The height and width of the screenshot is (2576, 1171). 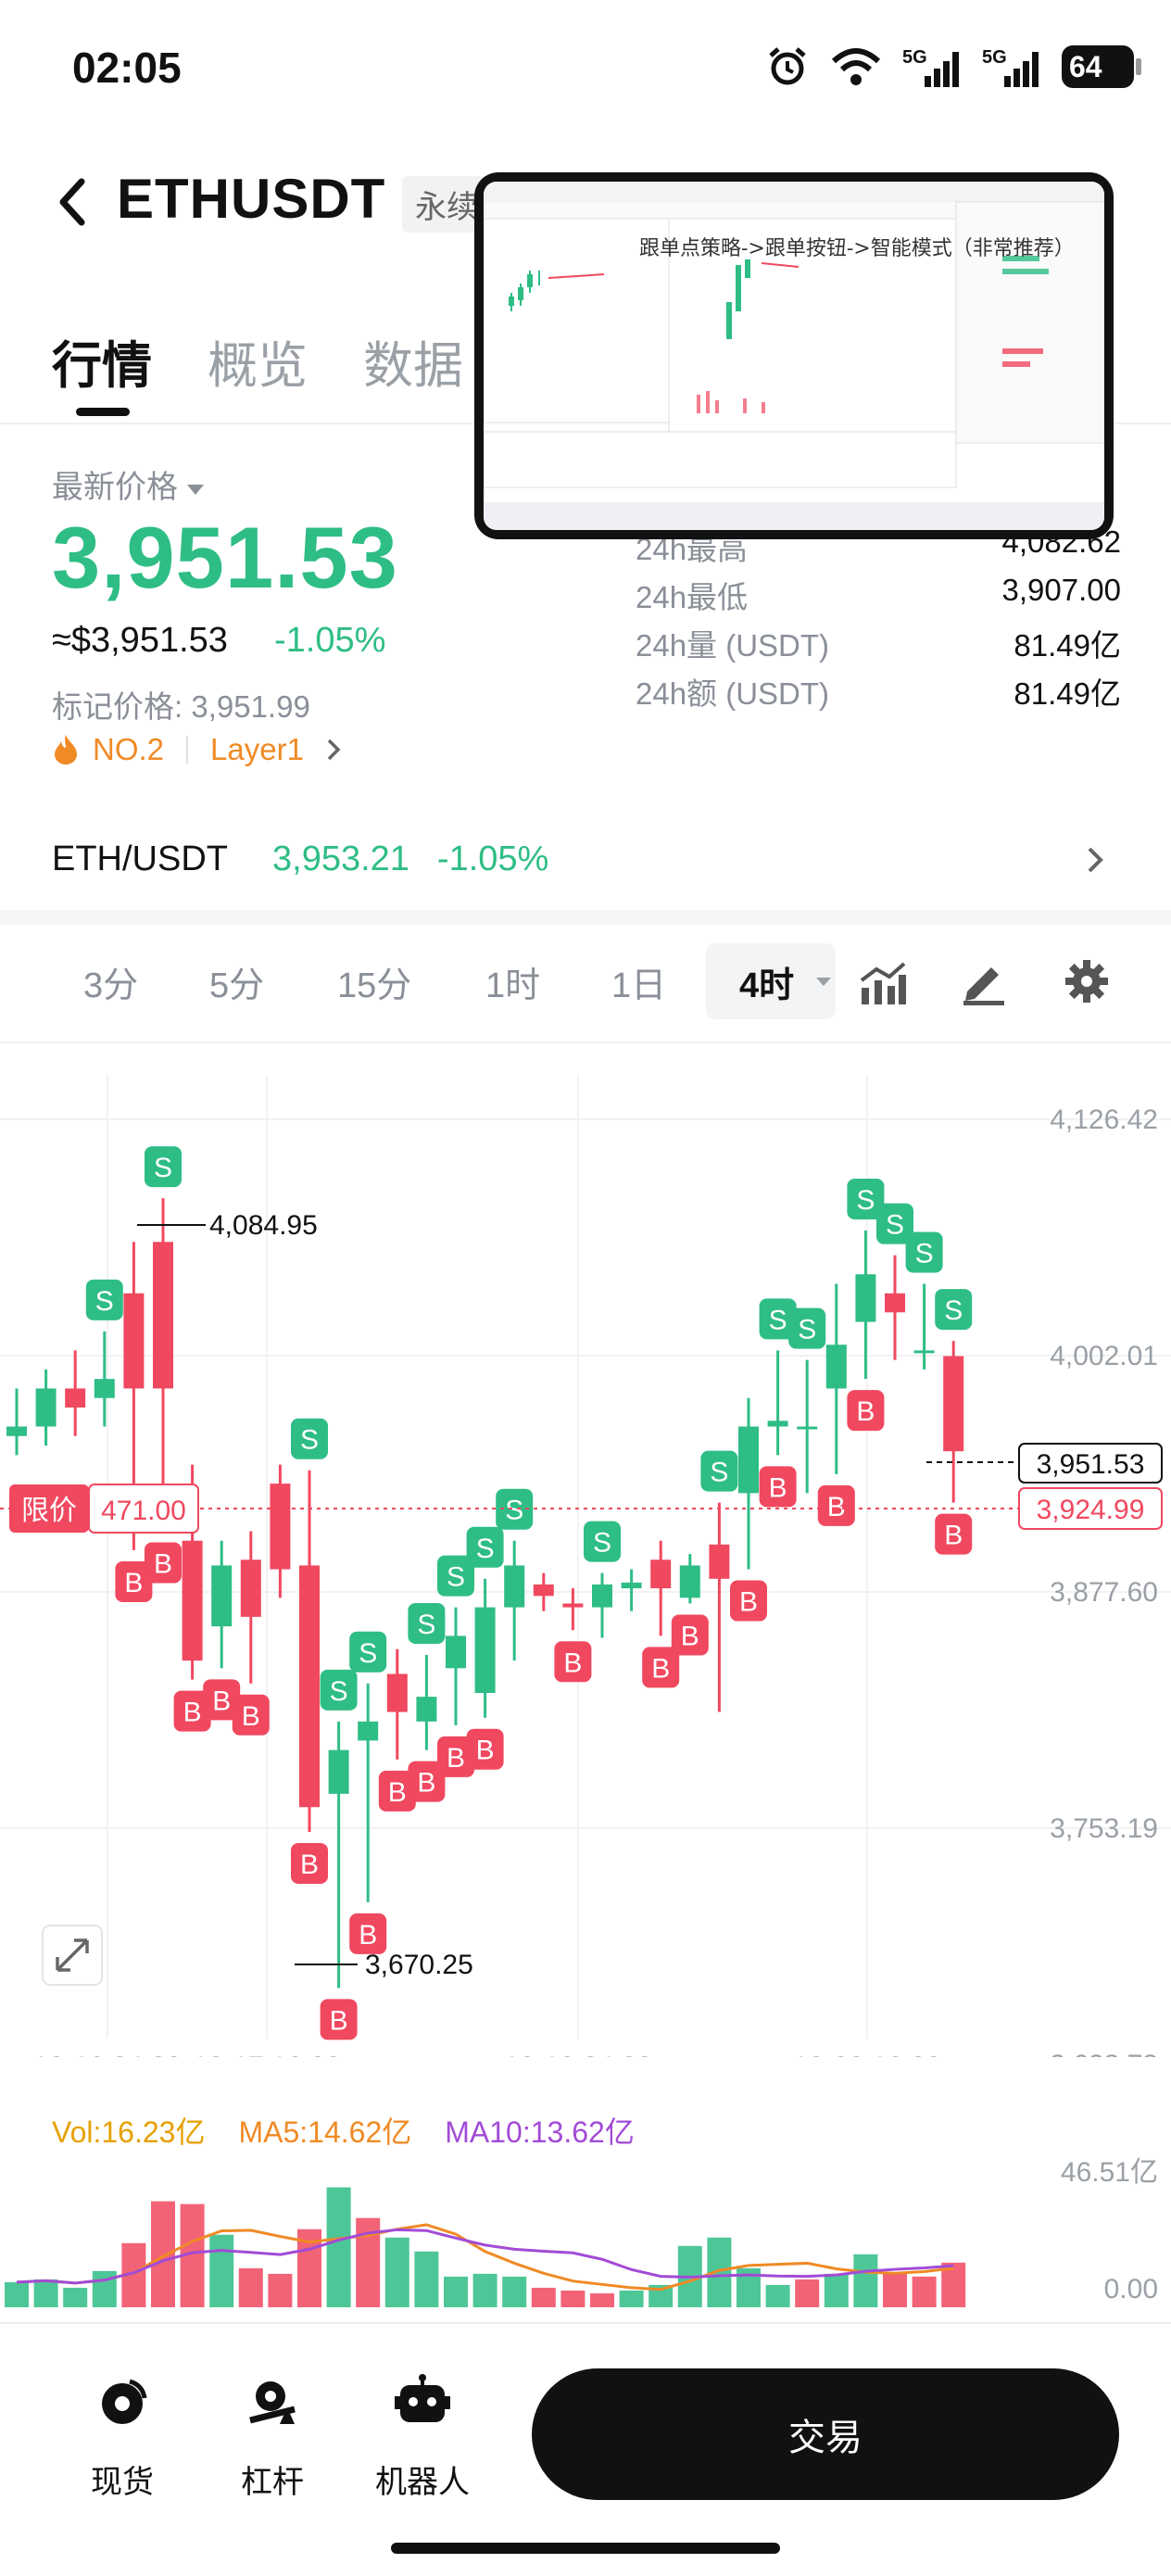 What do you see at coordinates (639, 982) in the screenshot?
I see `timeframe-1d: 1日` at bounding box center [639, 982].